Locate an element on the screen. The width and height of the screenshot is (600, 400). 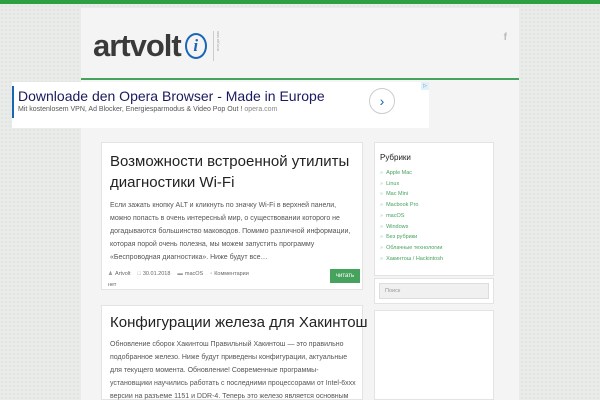
post-comments-text: Комментарии is located at coordinates (231, 274).